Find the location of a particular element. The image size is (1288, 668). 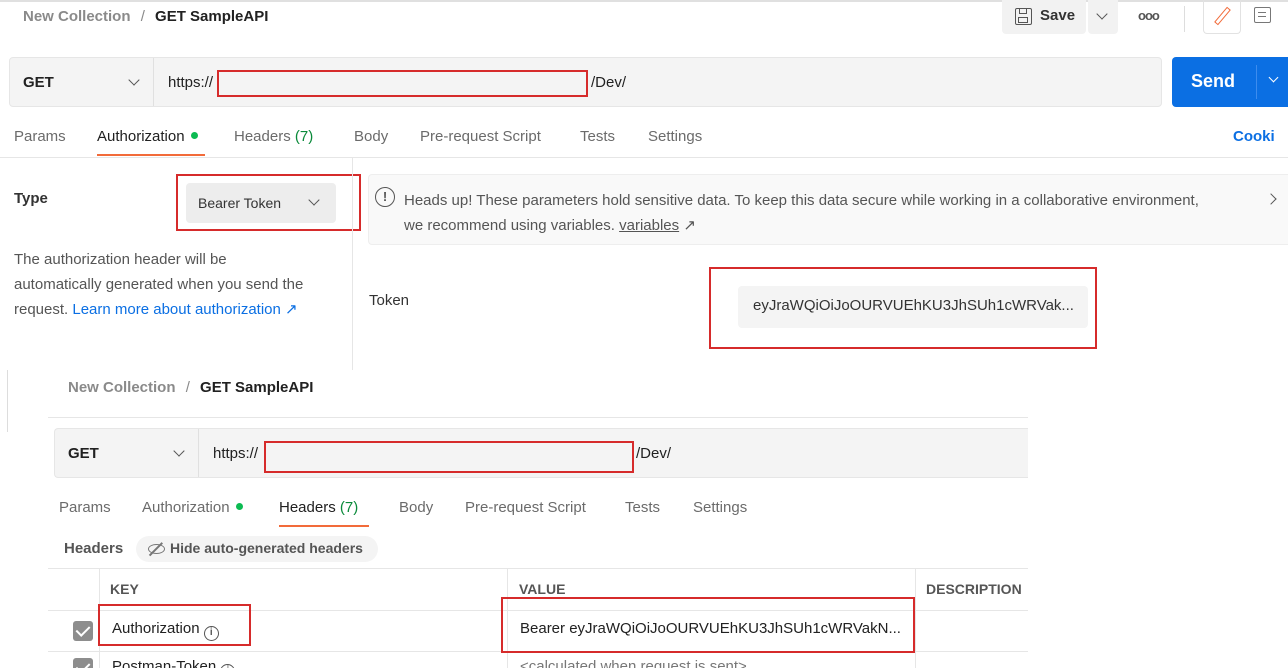

save-dropdown-button is located at coordinates (1103, 17).